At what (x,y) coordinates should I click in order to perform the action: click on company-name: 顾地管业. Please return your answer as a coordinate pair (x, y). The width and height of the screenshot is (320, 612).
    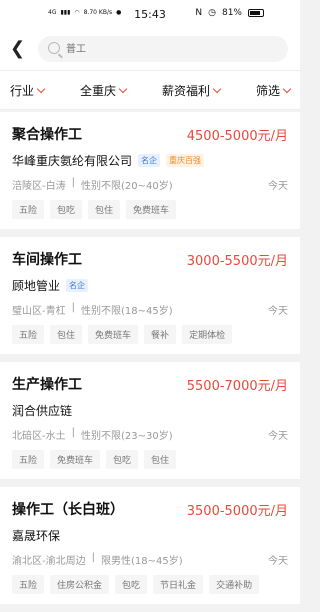
    Looking at the image, I should click on (36, 286).